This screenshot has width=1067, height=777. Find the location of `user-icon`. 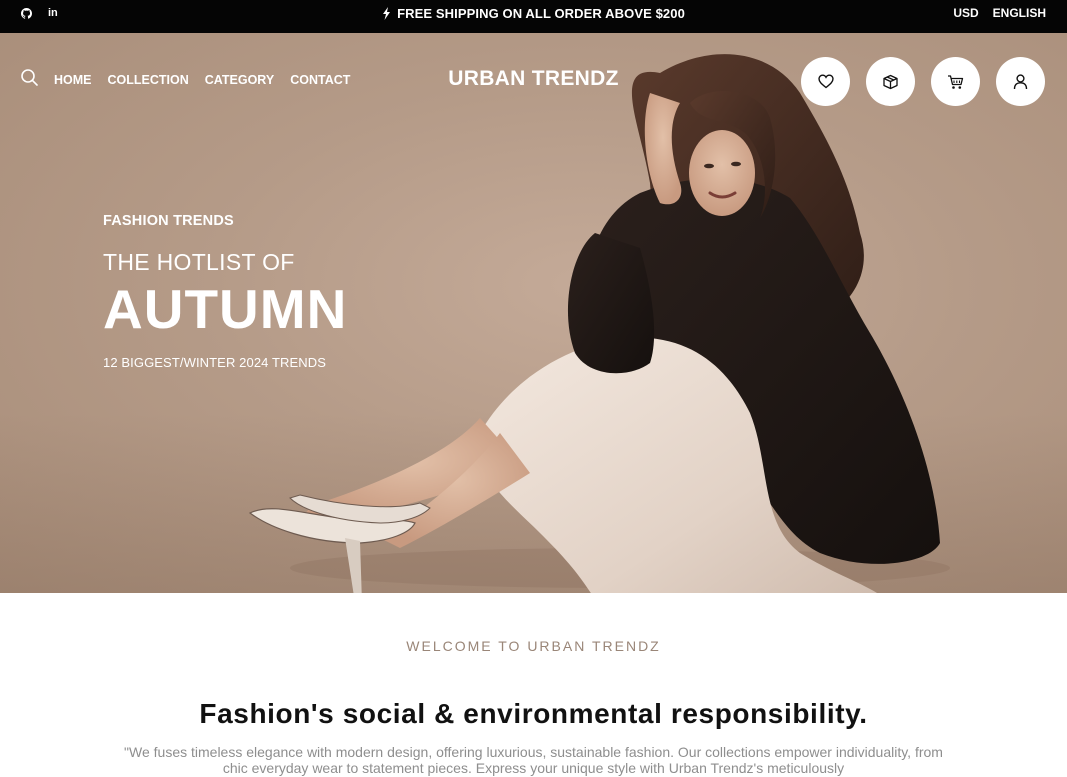

user-icon is located at coordinates (1020, 81).